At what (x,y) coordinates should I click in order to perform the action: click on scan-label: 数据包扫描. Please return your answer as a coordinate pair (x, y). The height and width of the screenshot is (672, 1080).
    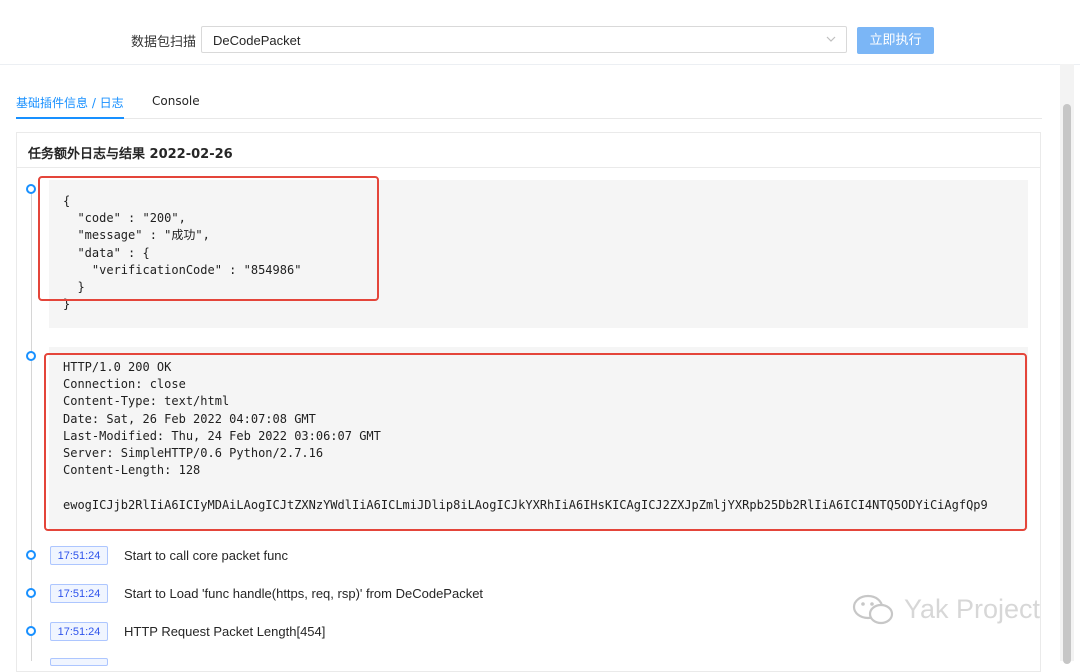
    Looking at the image, I should click on (164, 42).